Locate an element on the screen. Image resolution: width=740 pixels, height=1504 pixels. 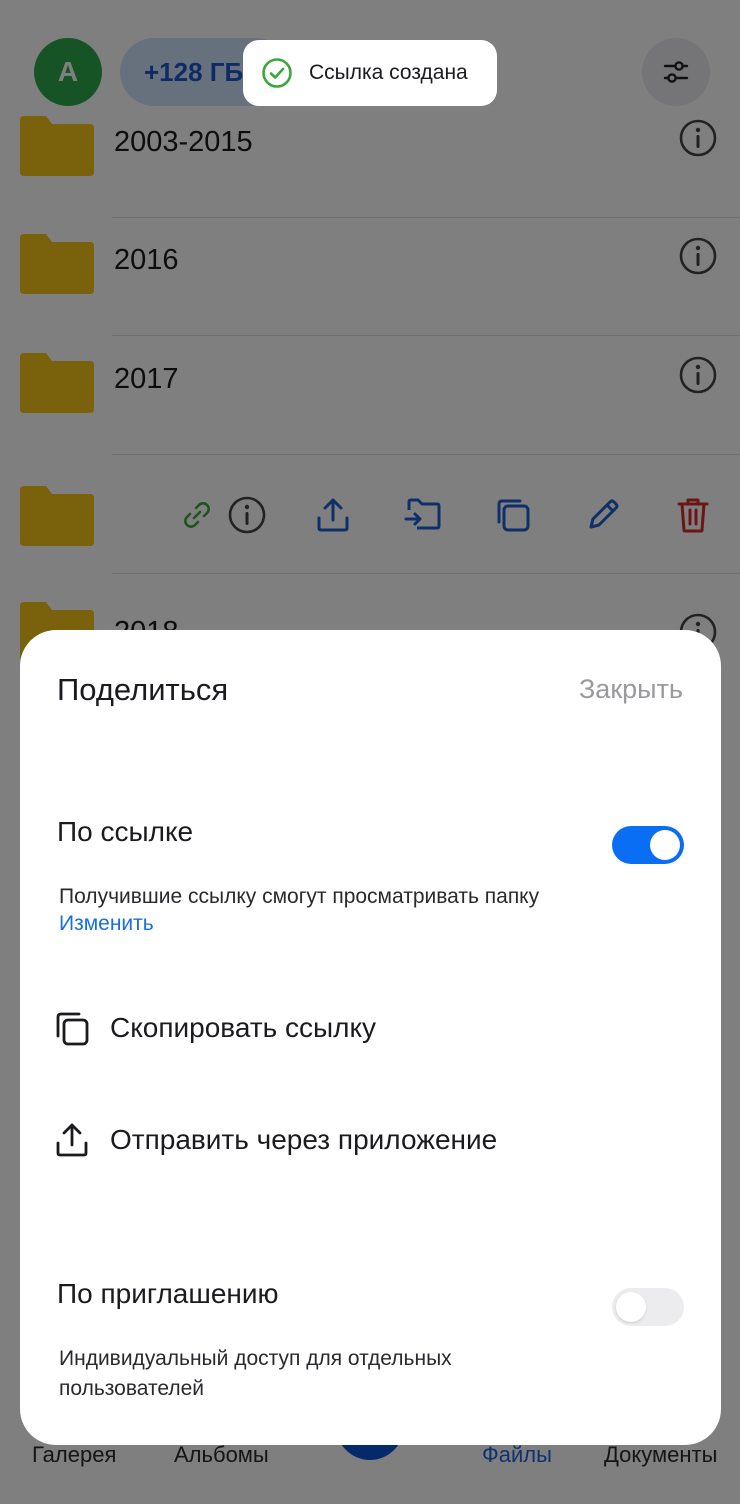
send-via-app-button: Отправить через приложение is located at coordinates (372, 1140).